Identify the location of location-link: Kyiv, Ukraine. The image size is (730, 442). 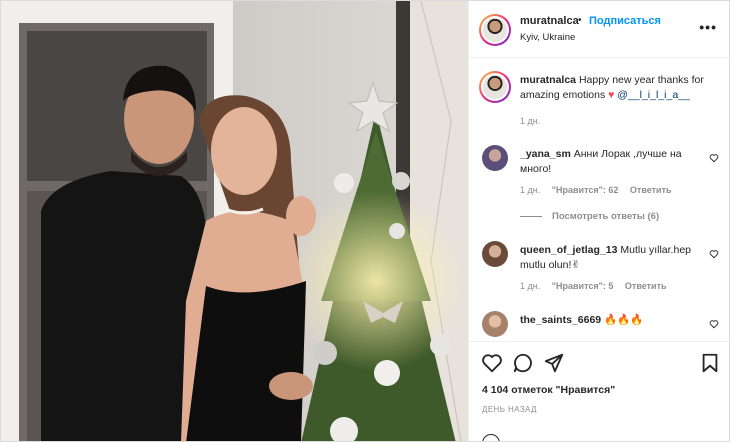
(547, 37).